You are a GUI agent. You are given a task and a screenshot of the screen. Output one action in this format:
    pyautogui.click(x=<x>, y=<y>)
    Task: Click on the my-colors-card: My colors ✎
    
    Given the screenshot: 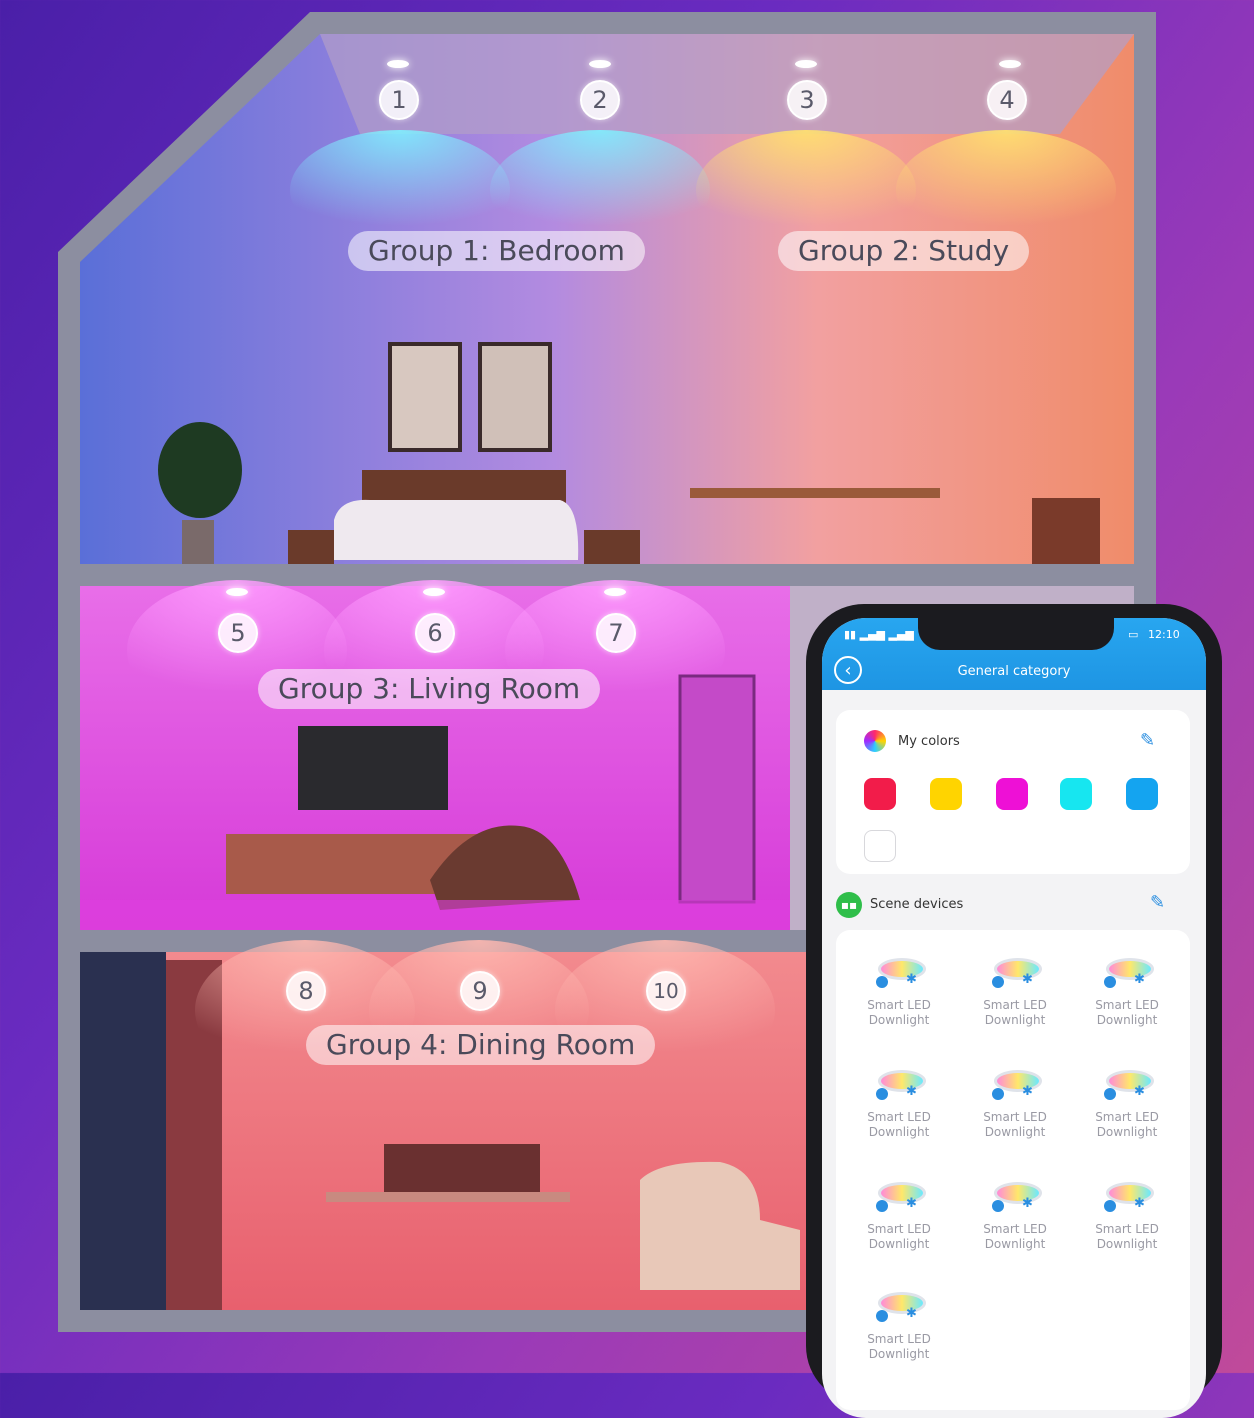 What is the action you would take?
    pyautogui.click(x=1013, y=792)
    